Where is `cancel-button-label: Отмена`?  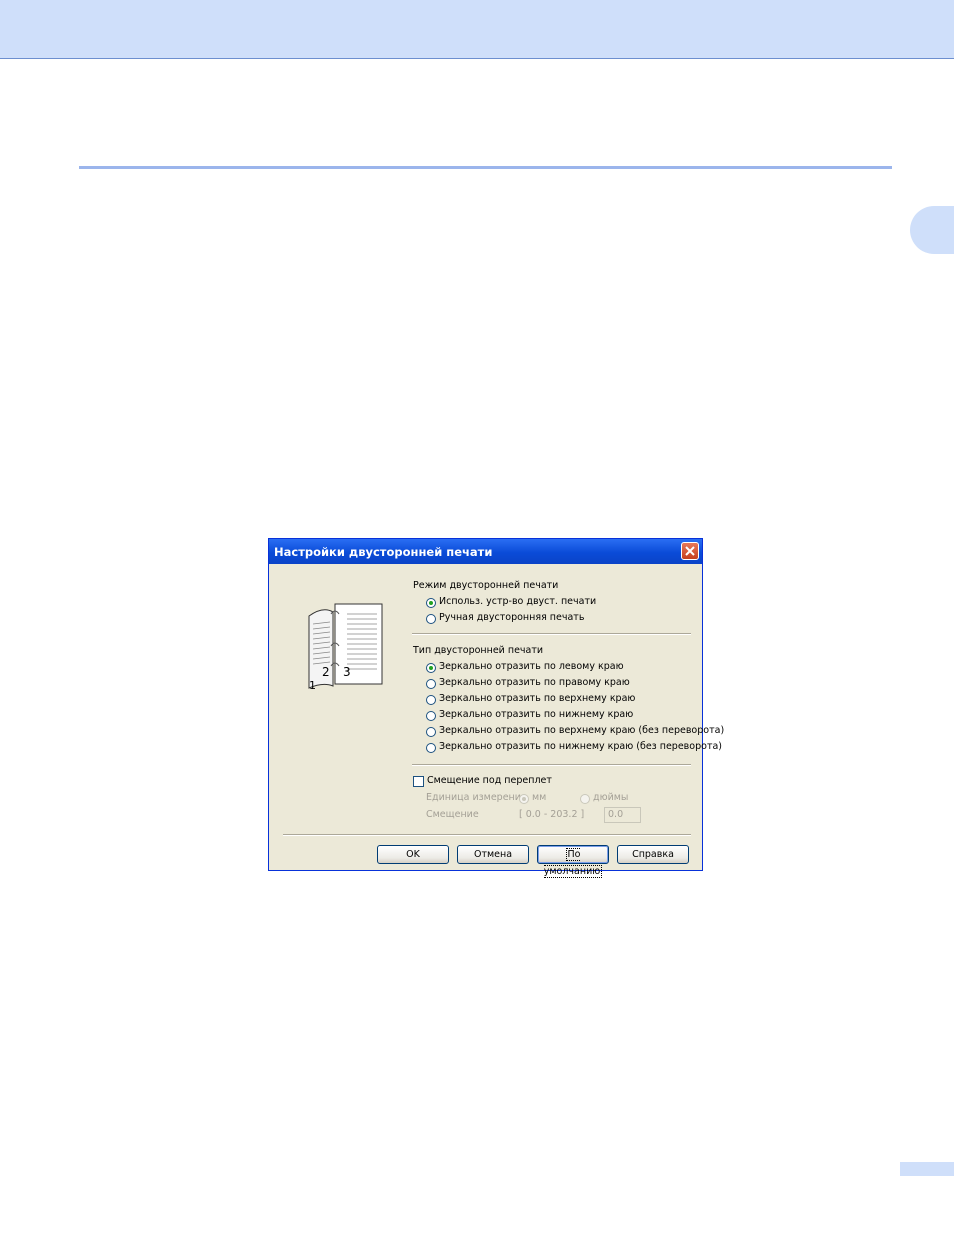 cancel-button-label: Отмена is located at coordinates (493, 854).